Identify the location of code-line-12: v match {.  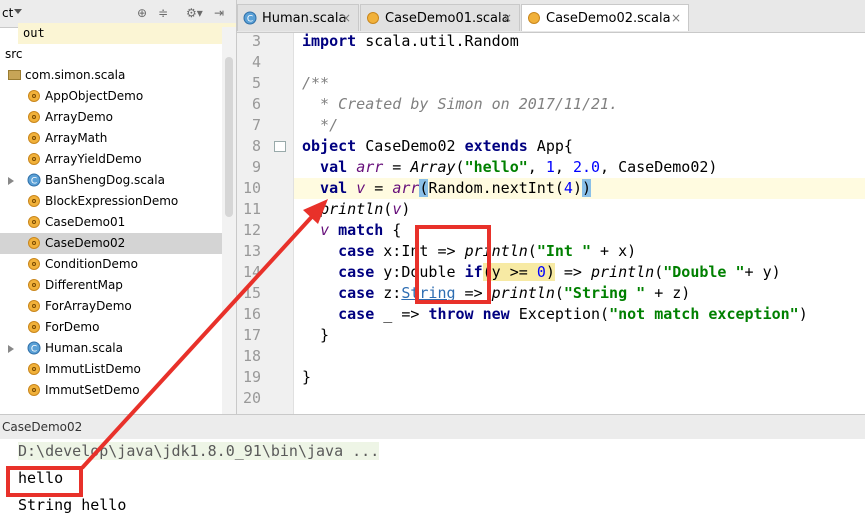
(351, 230).